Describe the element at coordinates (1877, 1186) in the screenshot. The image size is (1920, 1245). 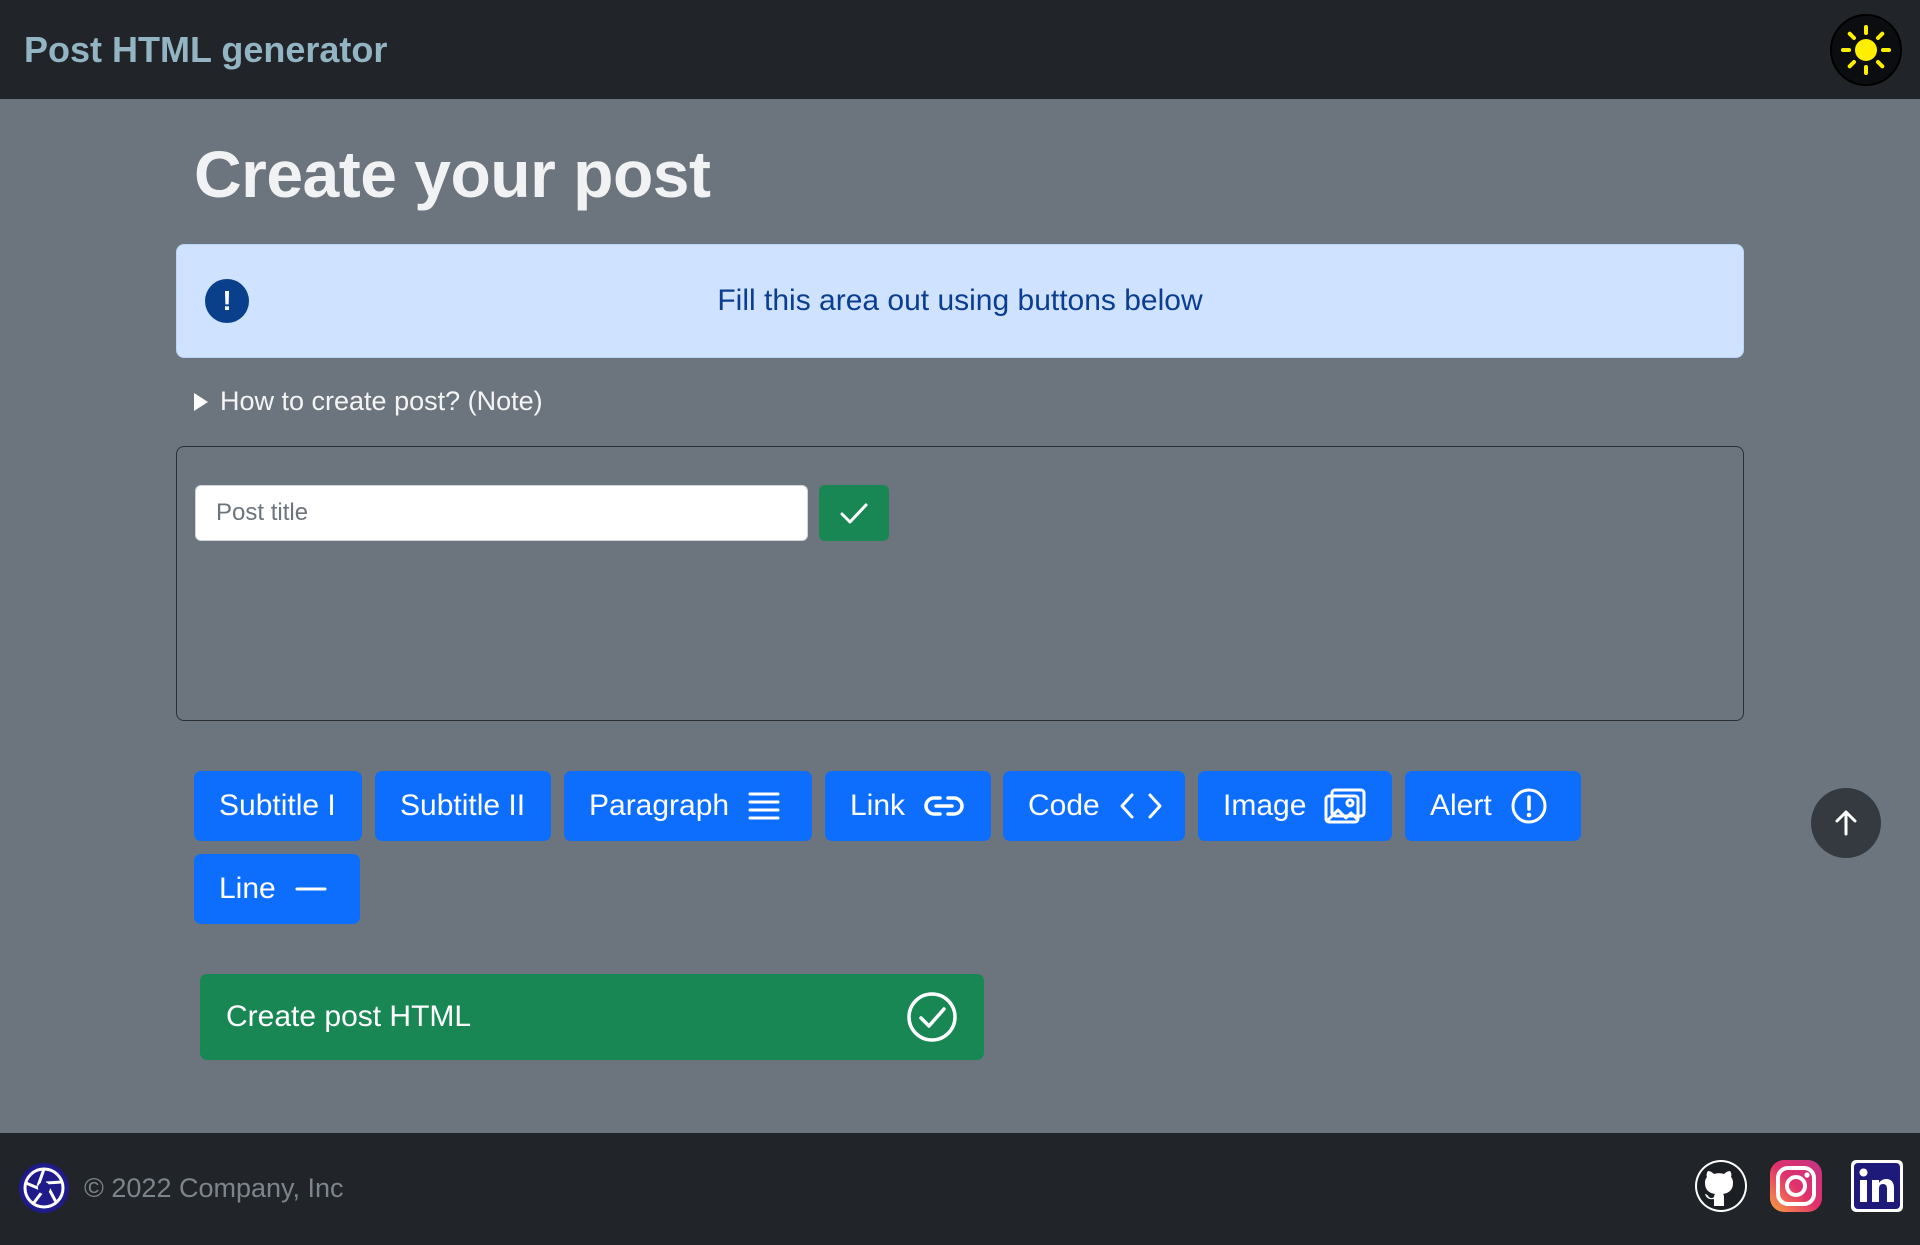
I see `linkedin-icon` at that location.